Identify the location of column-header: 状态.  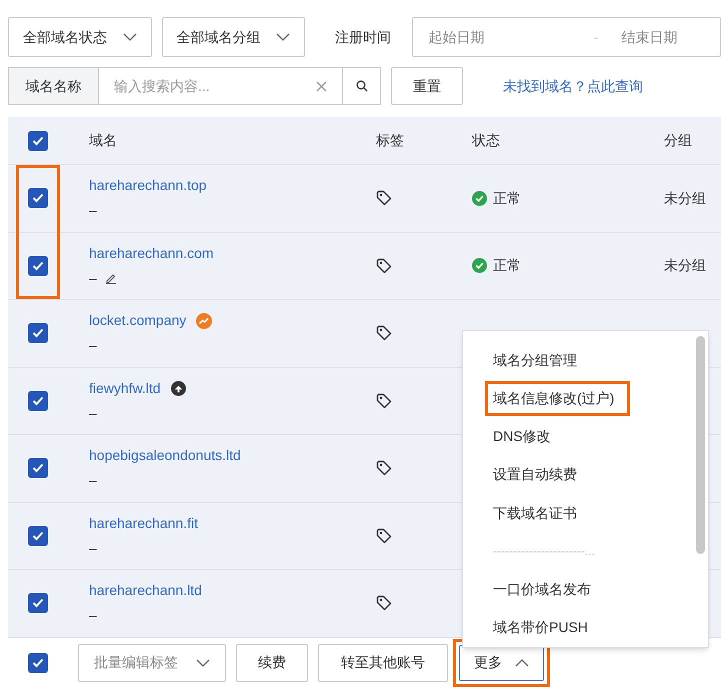
(486, 140).